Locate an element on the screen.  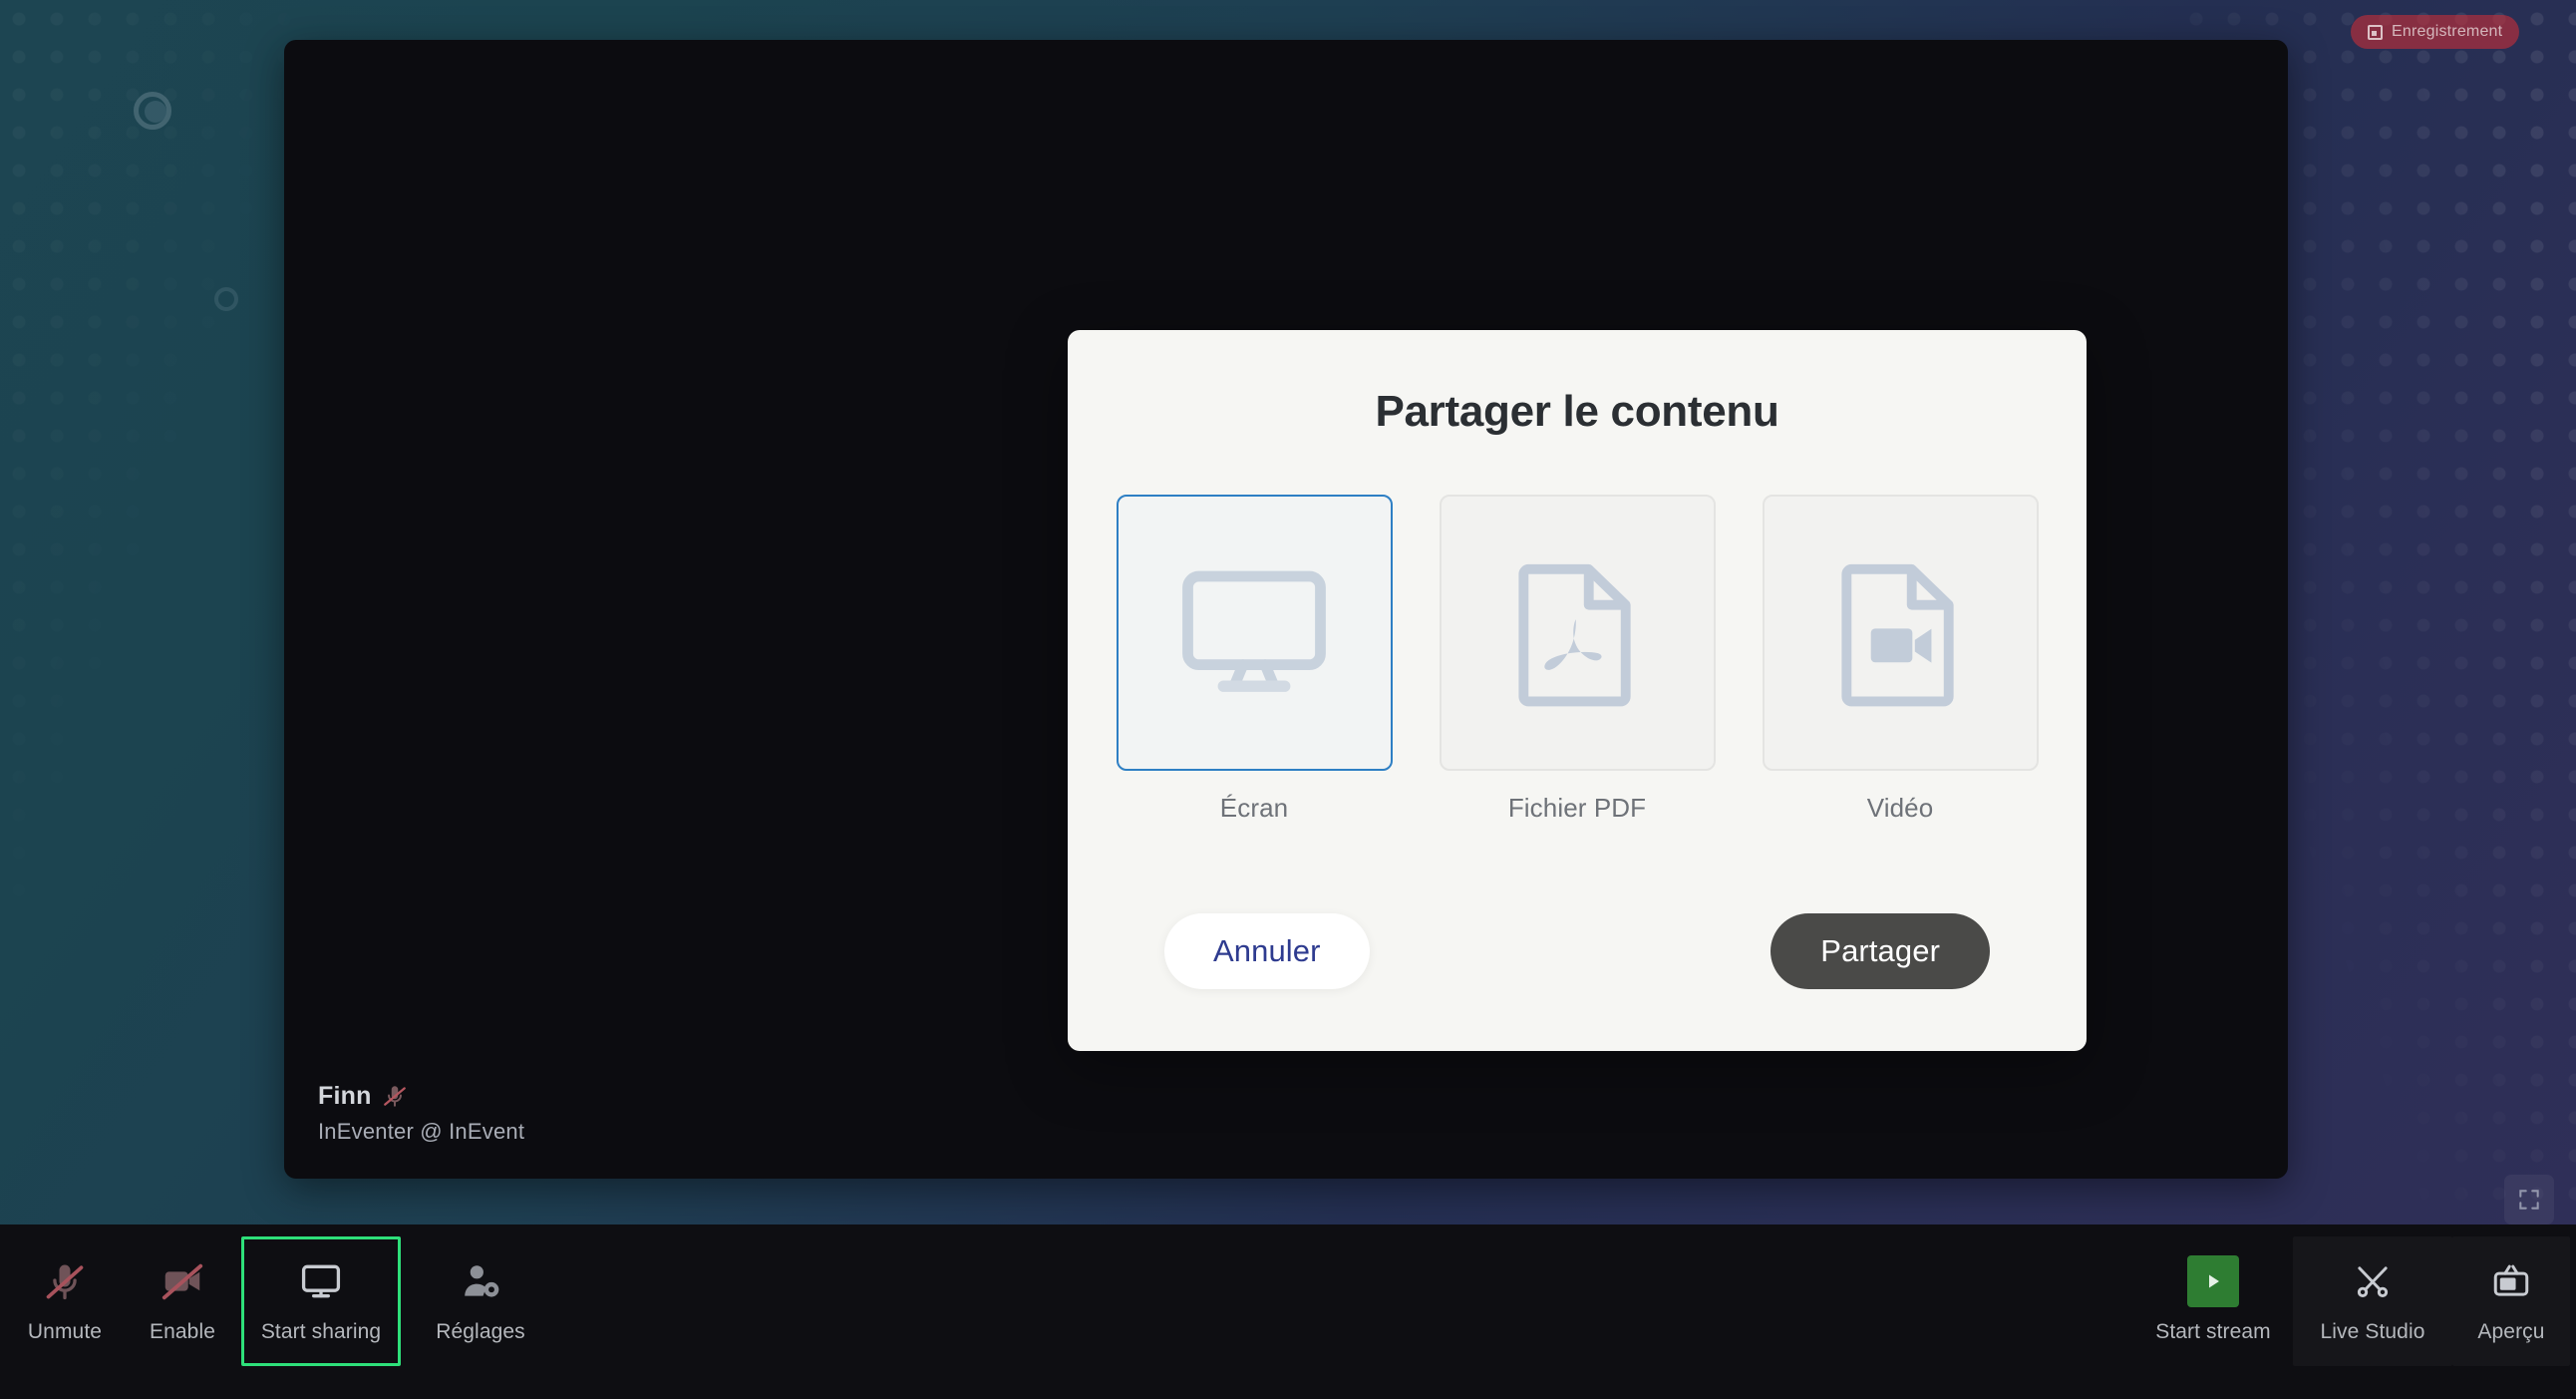
fullscreen-icon is located at coordinates (2529, 1200).